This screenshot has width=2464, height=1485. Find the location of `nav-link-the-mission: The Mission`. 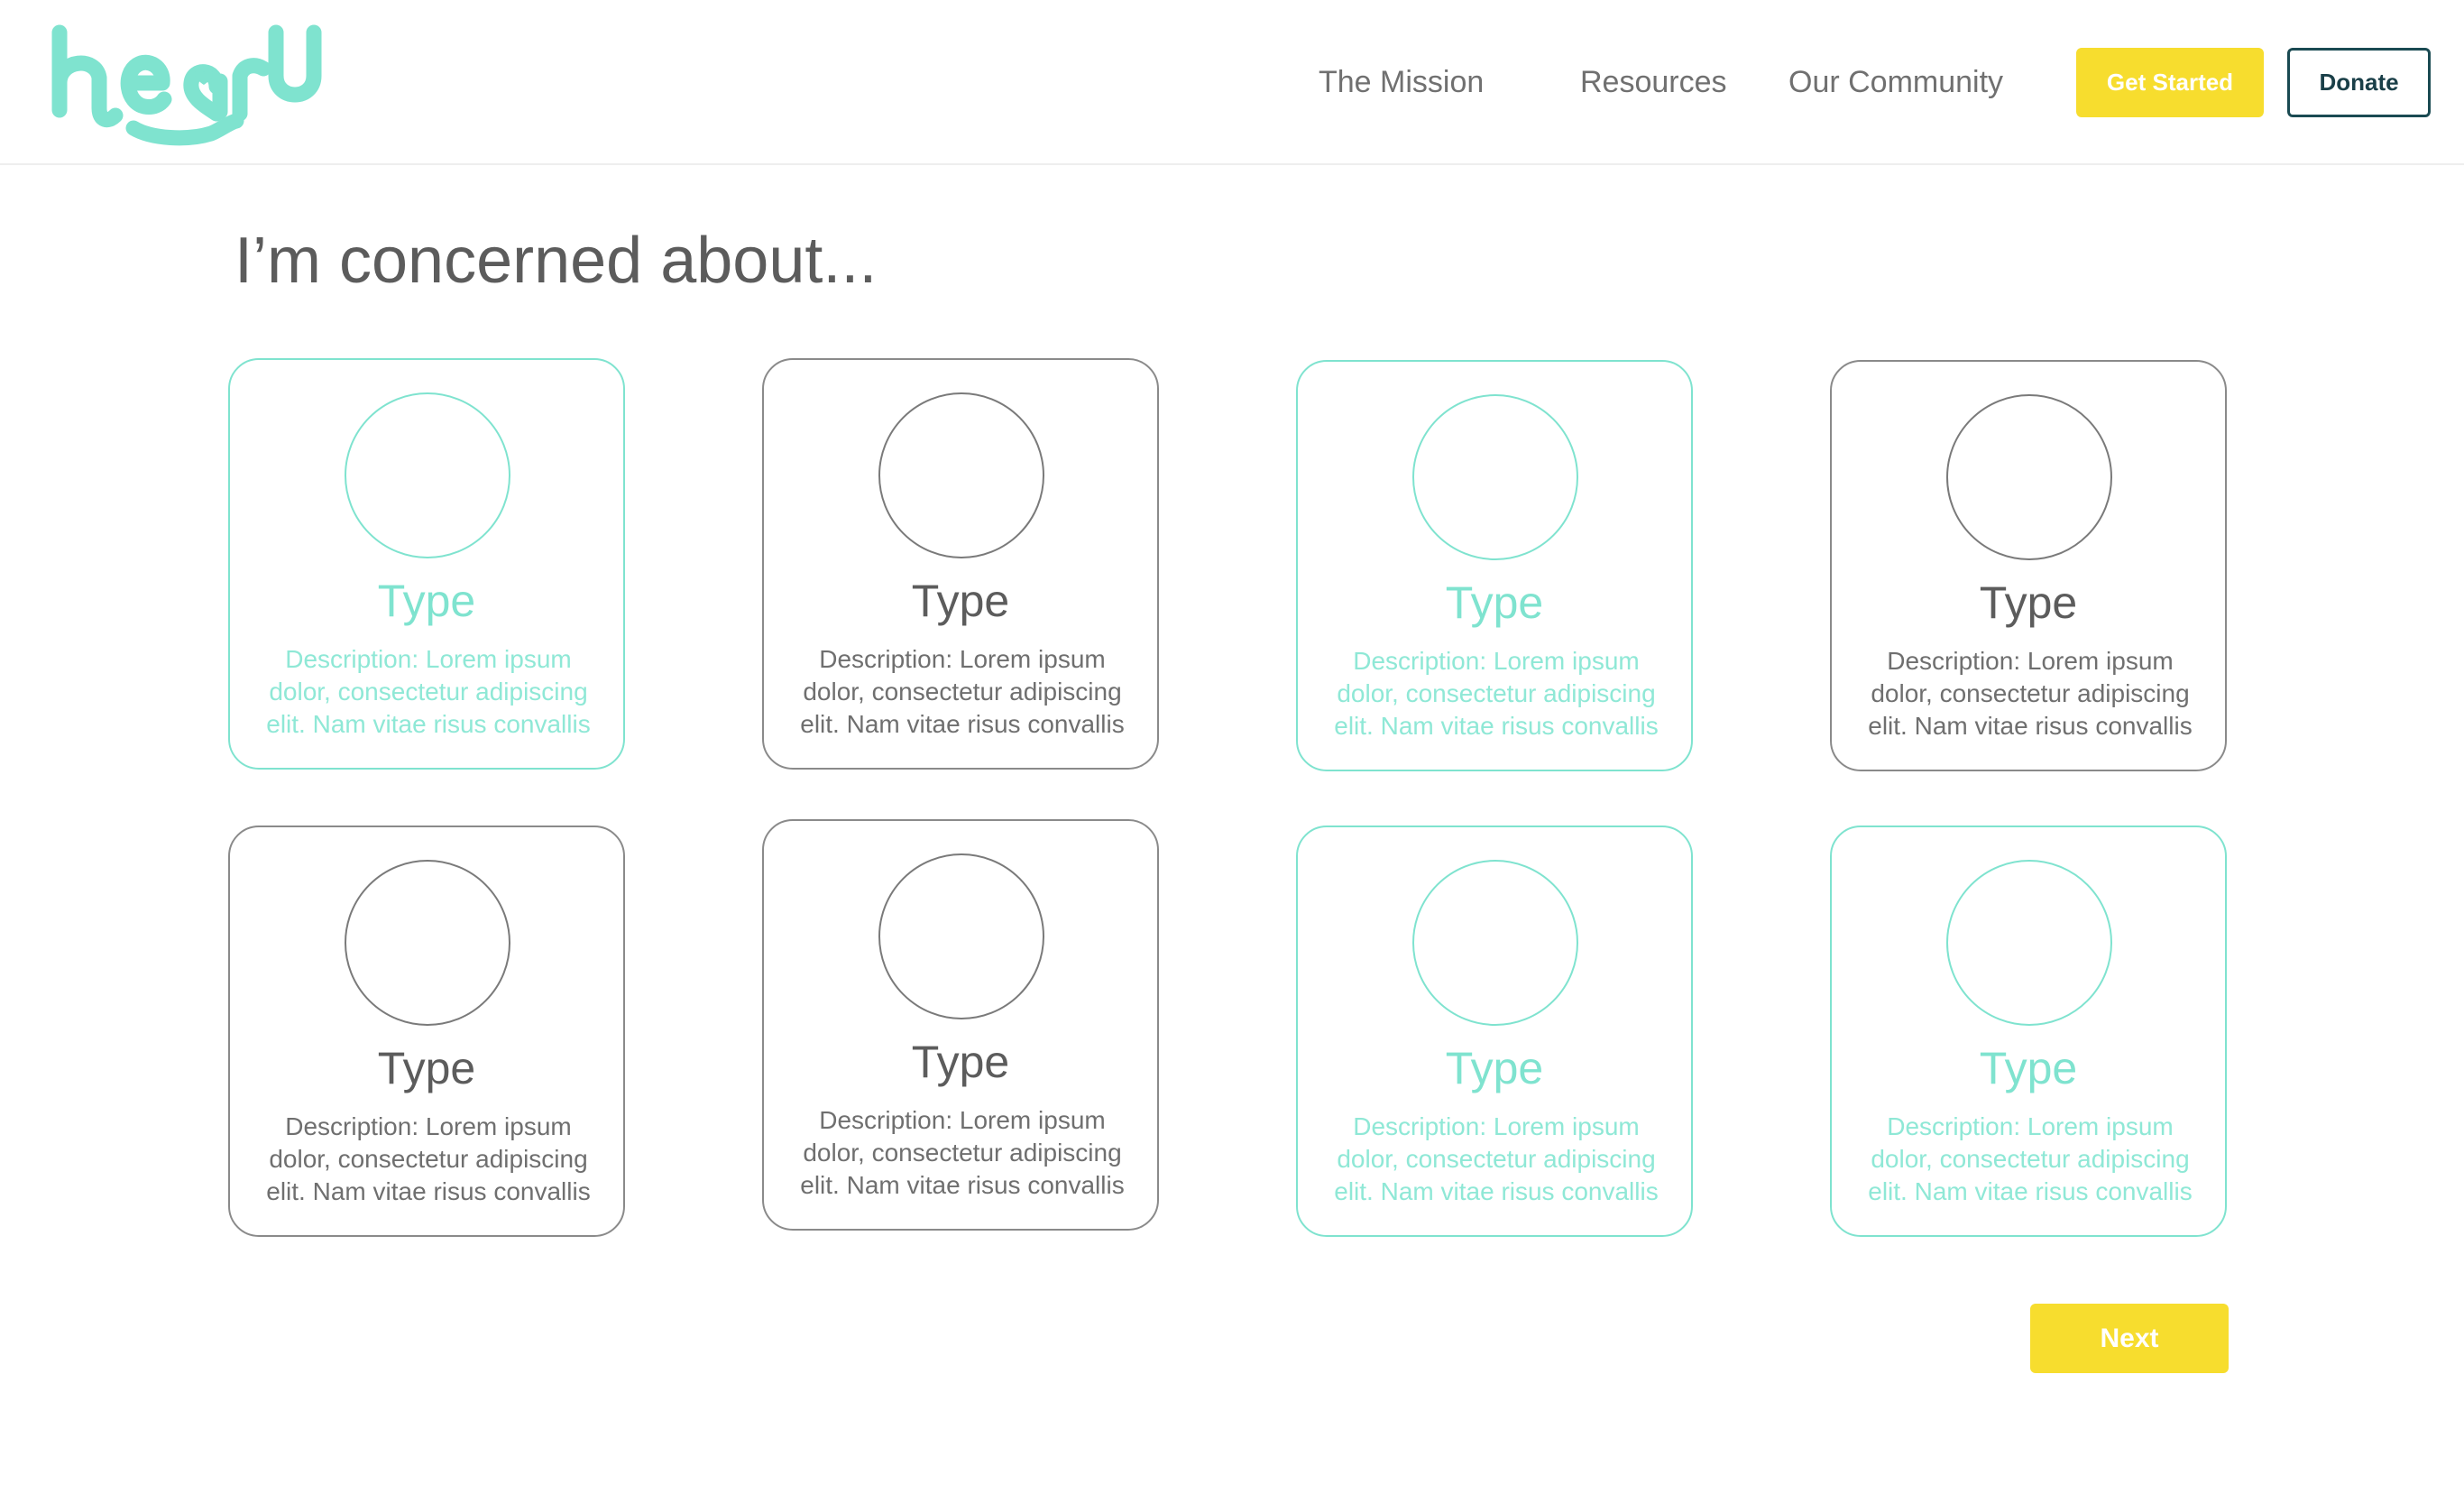

nav-link-the-mission: The Mission is located at coordinates (1402, 83).